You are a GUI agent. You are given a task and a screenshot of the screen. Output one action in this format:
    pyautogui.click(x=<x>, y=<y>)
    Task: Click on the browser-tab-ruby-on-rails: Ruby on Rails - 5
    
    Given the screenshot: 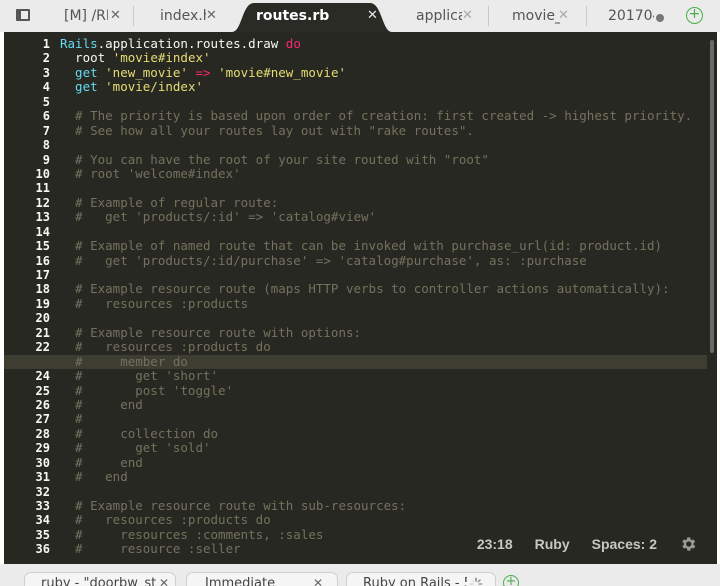 What is the action you would take?
    pyautogui.click(x=421, y=579)
    